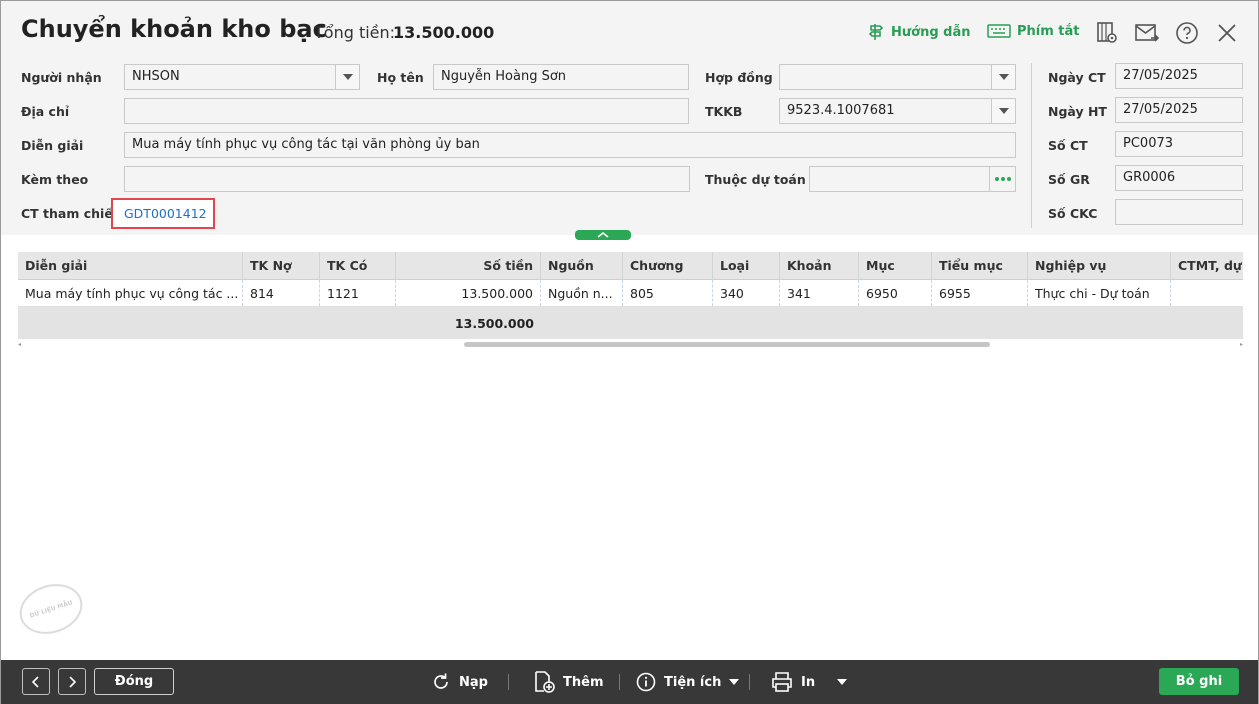  I want to click on voucher-date-field: 27/05/2025, so click(1179, 76).